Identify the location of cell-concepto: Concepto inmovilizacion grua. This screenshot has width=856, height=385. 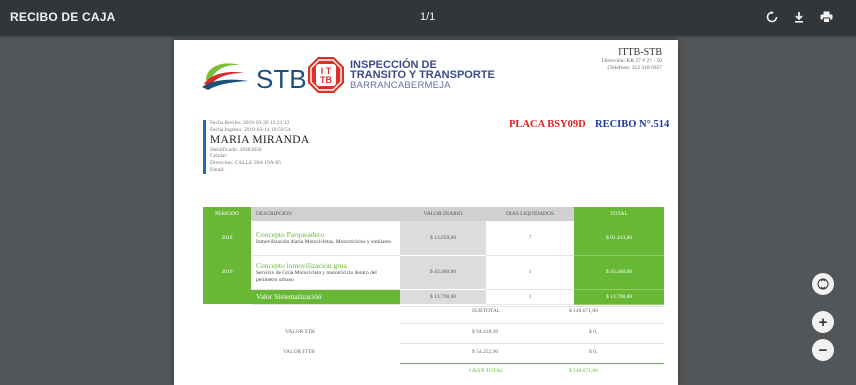
(301, 265).